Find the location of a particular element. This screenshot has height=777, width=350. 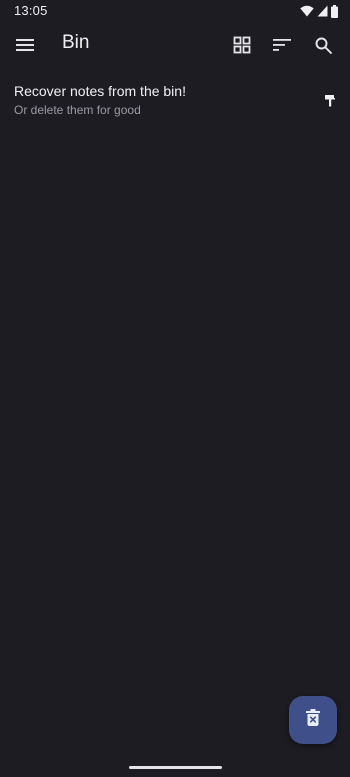

search-icon is located at coordinates (323, 45).